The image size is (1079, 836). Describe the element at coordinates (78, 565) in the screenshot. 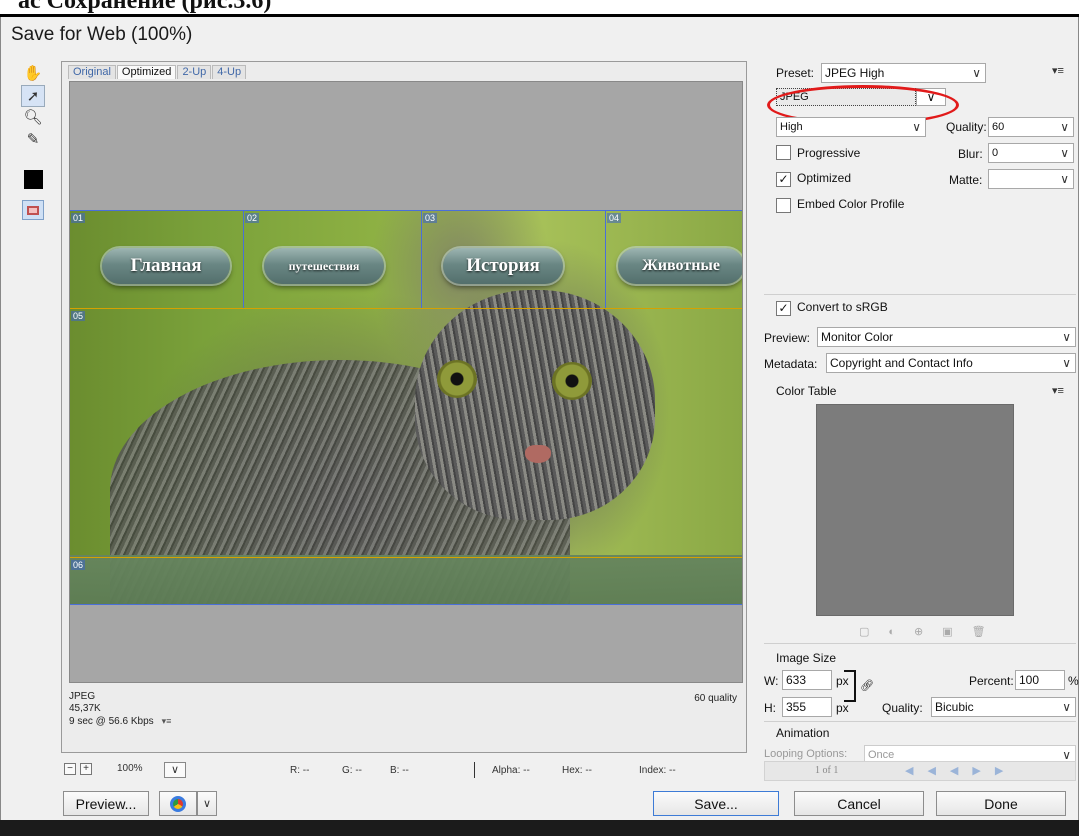

I see `slice-label: 06` at that location.